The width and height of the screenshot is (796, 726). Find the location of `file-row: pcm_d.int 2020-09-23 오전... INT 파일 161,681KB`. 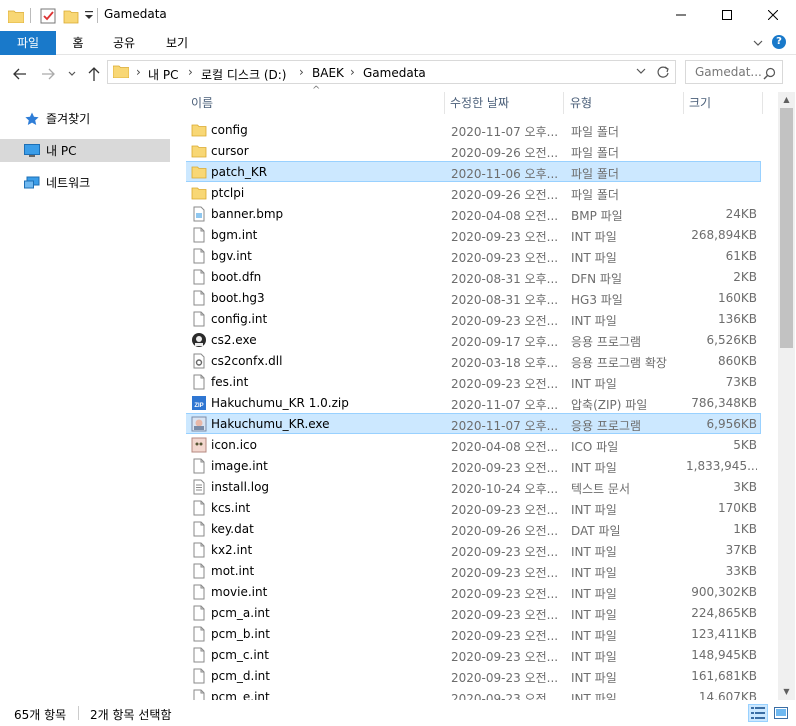

file-row: pcm_d.int 2020-09-23 오전... INT 파일 161,681KB is located at coordinates (474, 676).